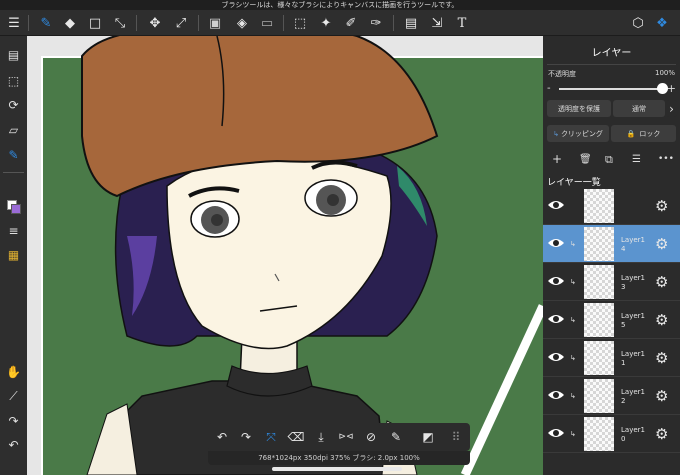 This screenshot has height=475, width=680. What do you see at coordinates (13, 154) in the screenshot?
I see `pen-icon: ✎` at bounding box center [13, 154].